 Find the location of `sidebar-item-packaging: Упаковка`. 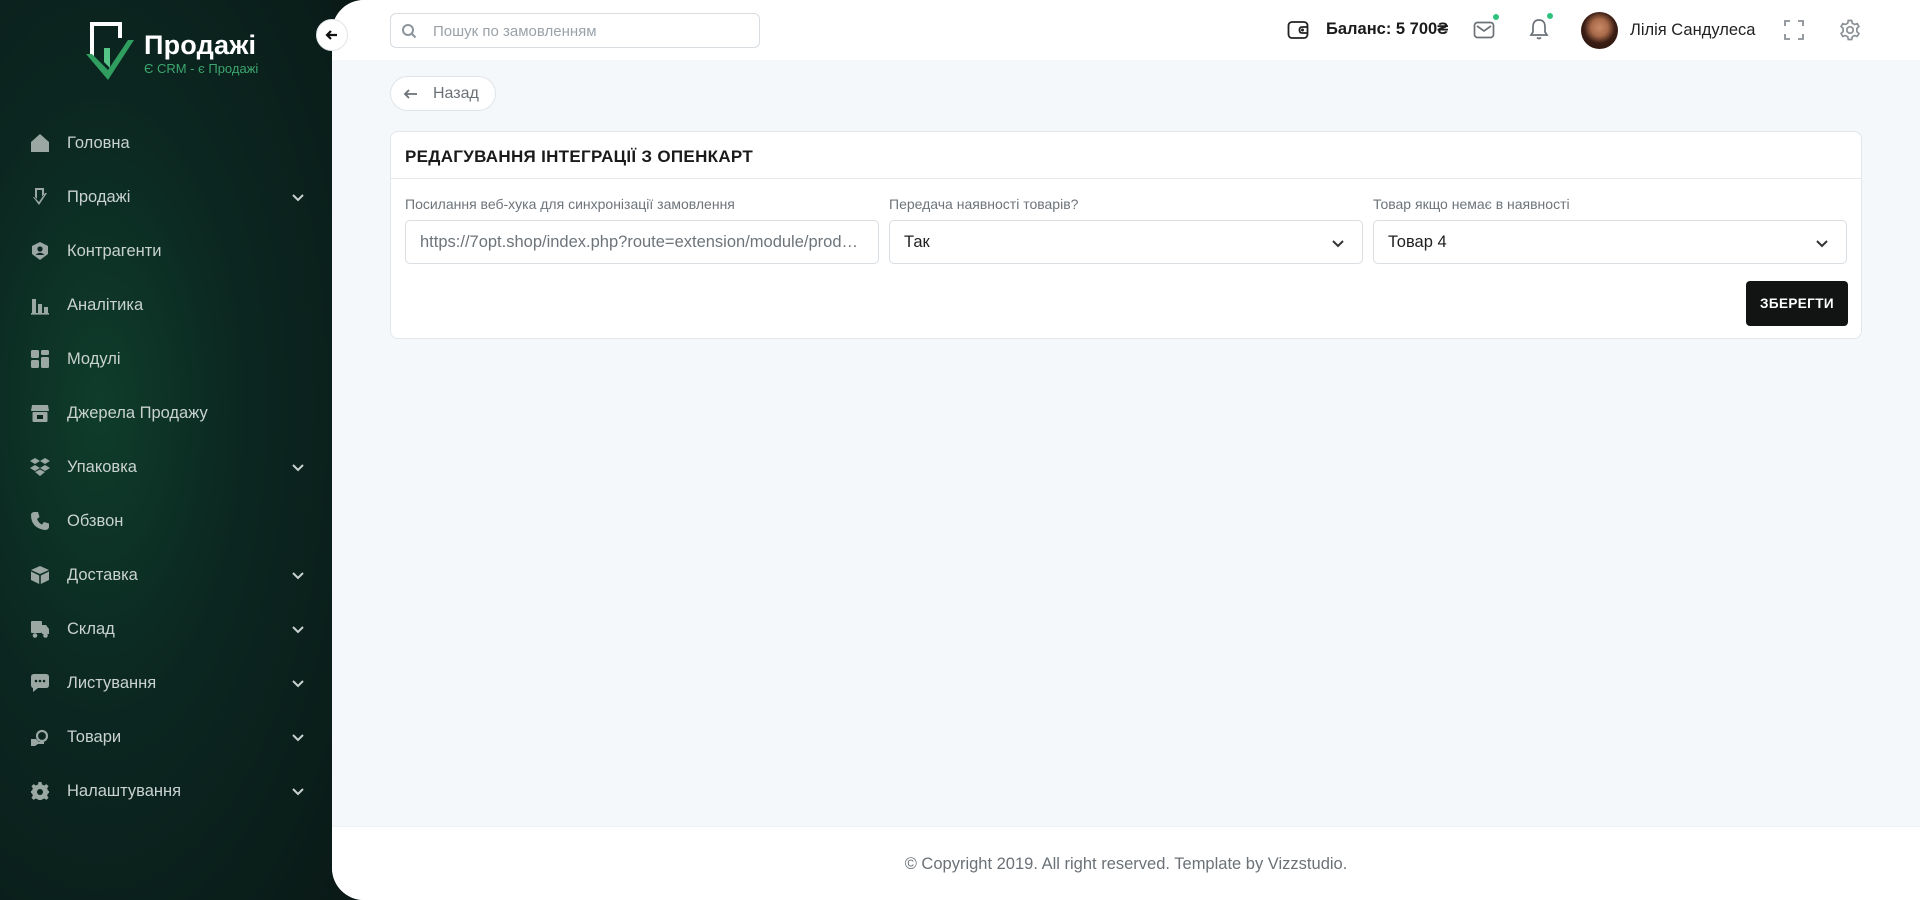

sidebar-item-packaging: Упаковка is located at coordinates (166, 467).